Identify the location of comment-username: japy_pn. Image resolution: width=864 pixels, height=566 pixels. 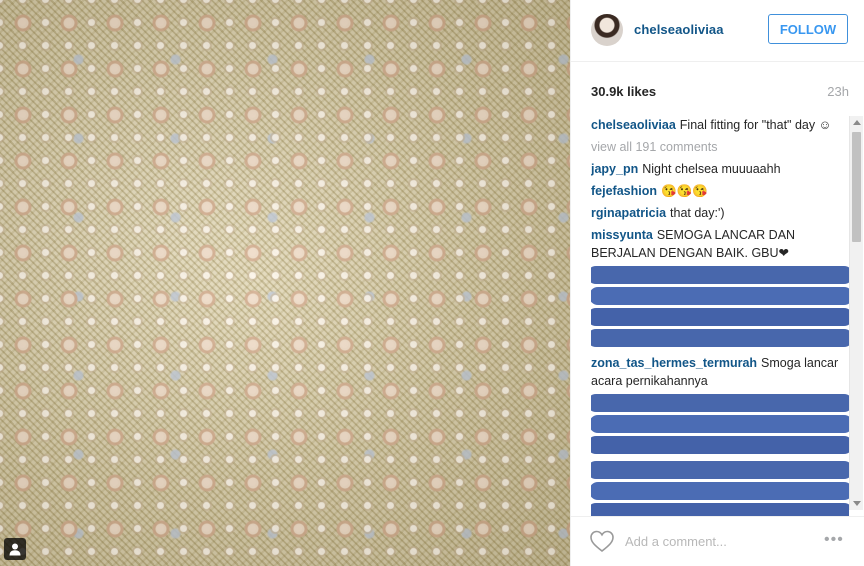
(614, 169).